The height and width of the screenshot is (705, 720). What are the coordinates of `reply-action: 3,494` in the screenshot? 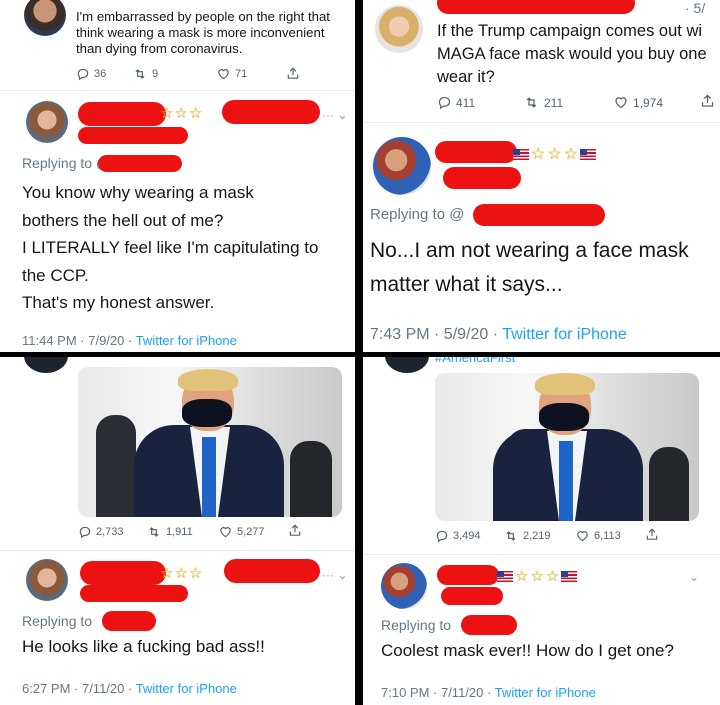 It's located at (458, 536).